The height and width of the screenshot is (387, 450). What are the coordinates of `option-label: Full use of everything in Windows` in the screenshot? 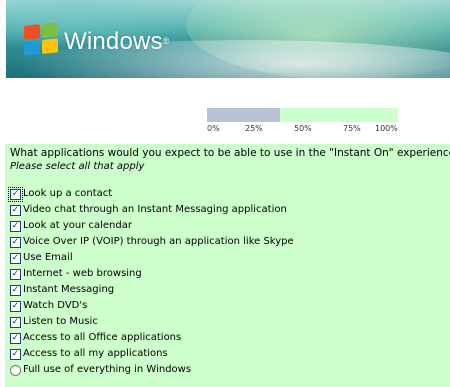 It's located at (107, 369).